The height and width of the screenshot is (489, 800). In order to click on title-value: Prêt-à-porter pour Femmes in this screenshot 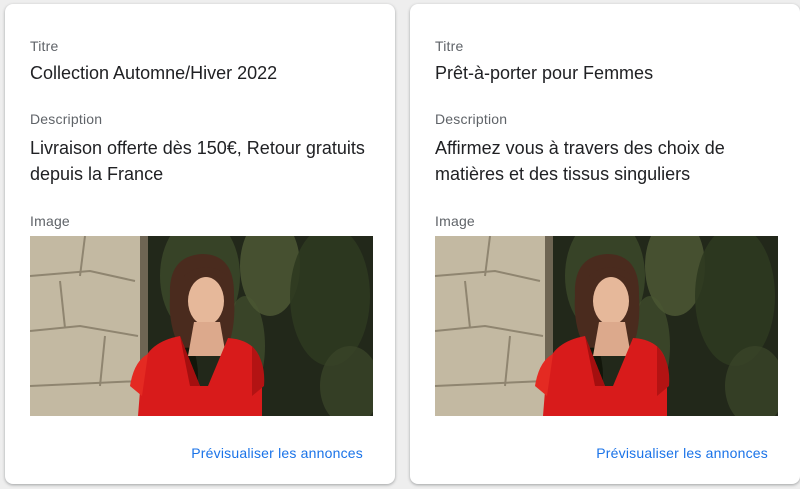, I will do `click(544, 73)`.